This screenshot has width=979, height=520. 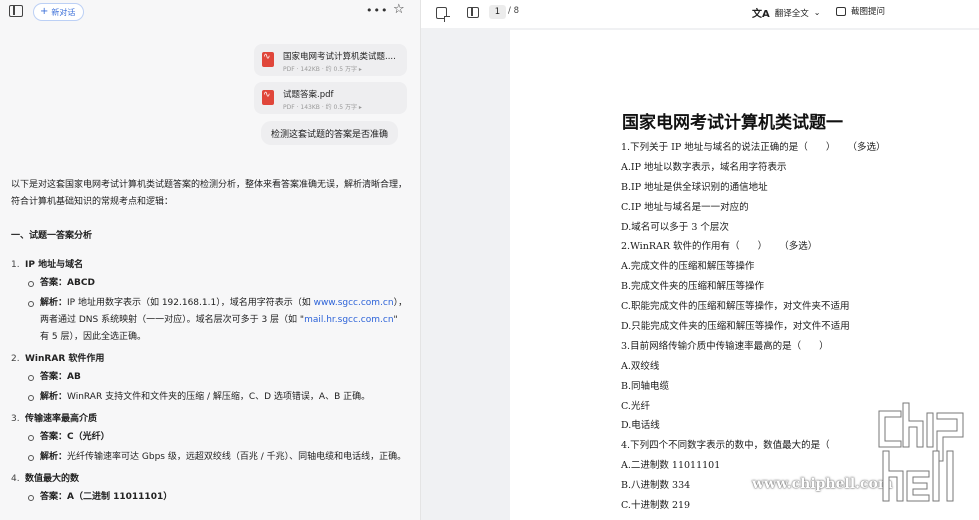 What do you see at coordinates (63, 12) in the screenshot?
I see `new-chat-label: 新对话` at bounding box center [63, 12].